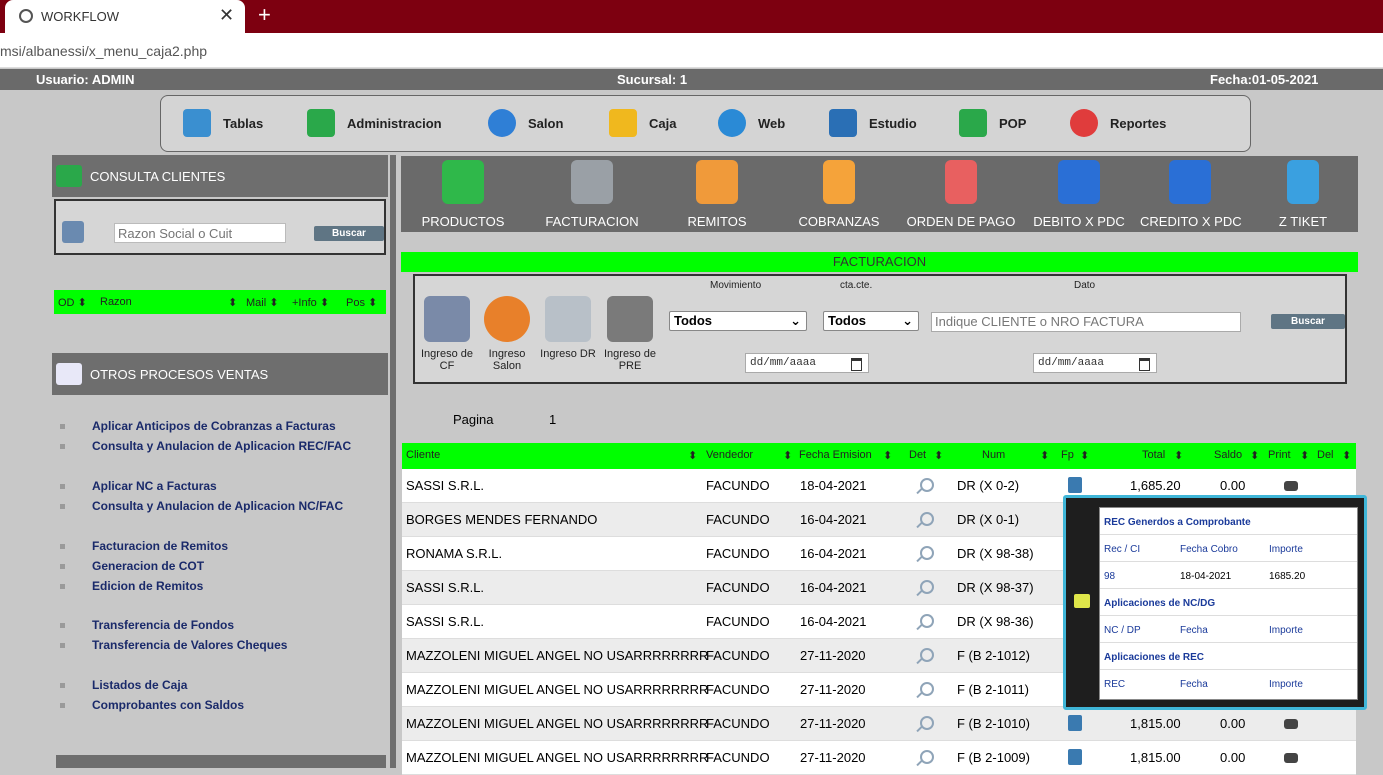 The height and width of the screenshot is (775, 1383). What do you see at coordinates (592, 194) in the screenshot?
I see `facturacion-button: FACTURACION` at bounding box center [592, 194].